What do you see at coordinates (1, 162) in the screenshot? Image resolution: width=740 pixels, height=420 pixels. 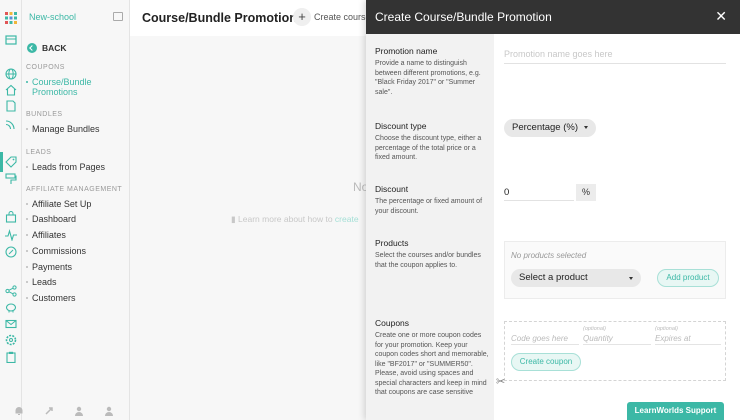 I see `active-indicator` at bounding box center [1, 162].